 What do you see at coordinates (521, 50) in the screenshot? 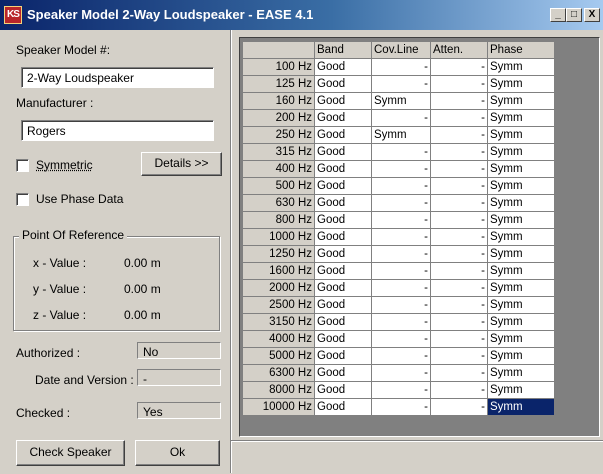
I see `header-phase: Phase` at bounding box center [521, 50].